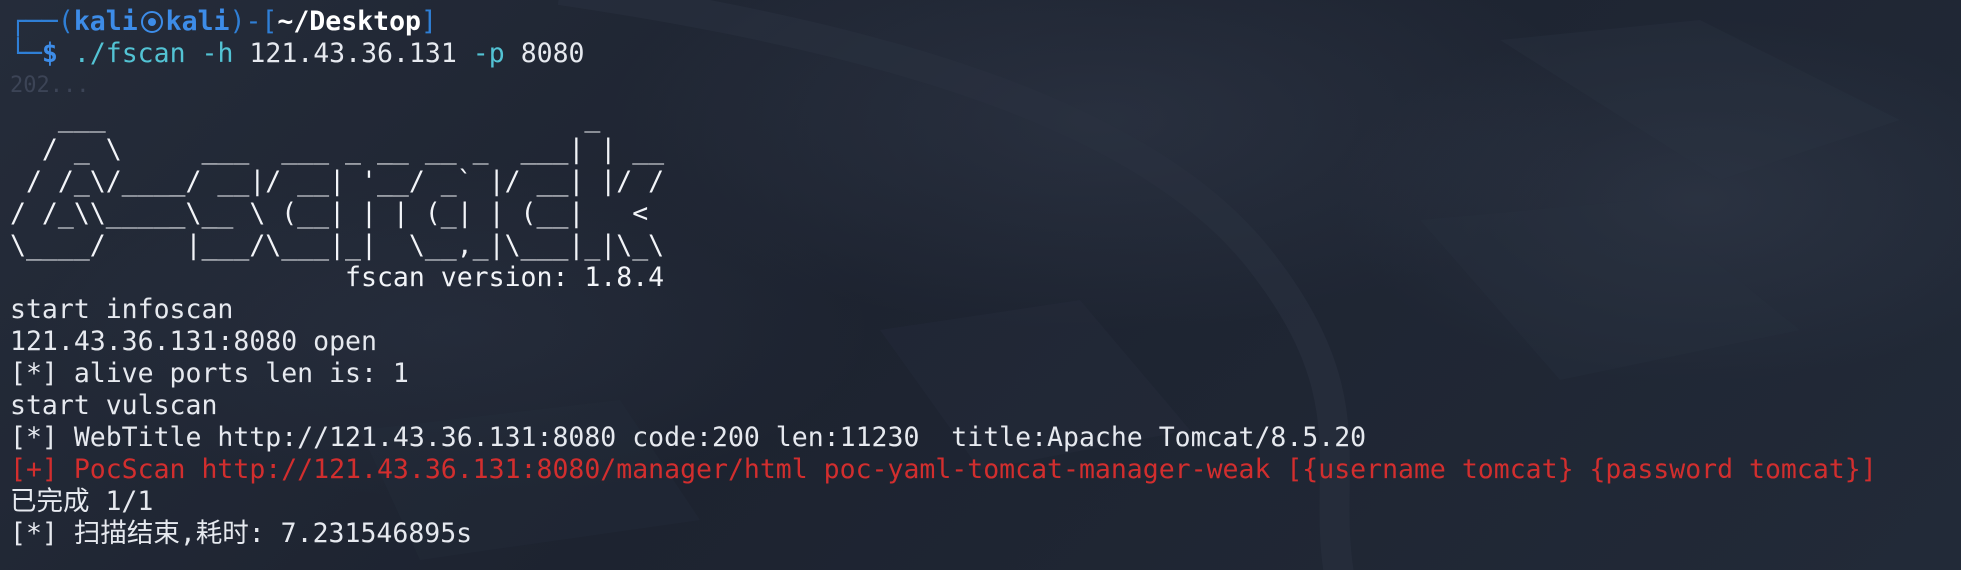  Describe the element at coordinates (151, 22) in the screenshot. I see `kali-skull-icon` at that location.